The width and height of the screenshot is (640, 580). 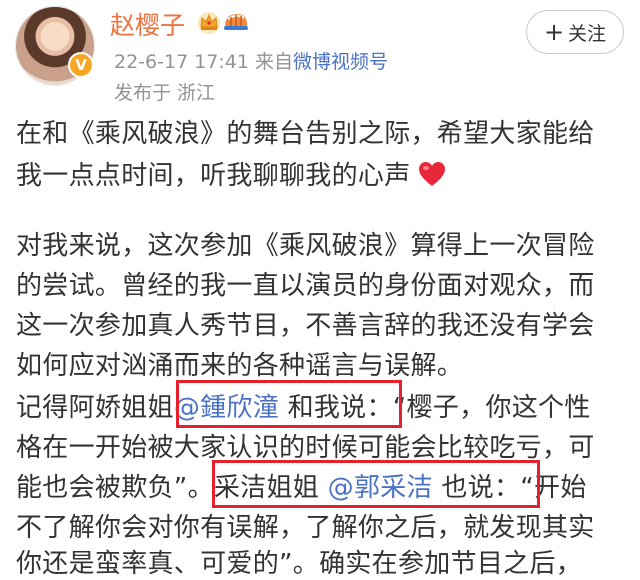 What do you see at coordinates (305, 528) in the screenshot?
I see `post-text-line: 不了解你会对你有误解，了解你之后，就发现其实` at bounding box center [305, 528].